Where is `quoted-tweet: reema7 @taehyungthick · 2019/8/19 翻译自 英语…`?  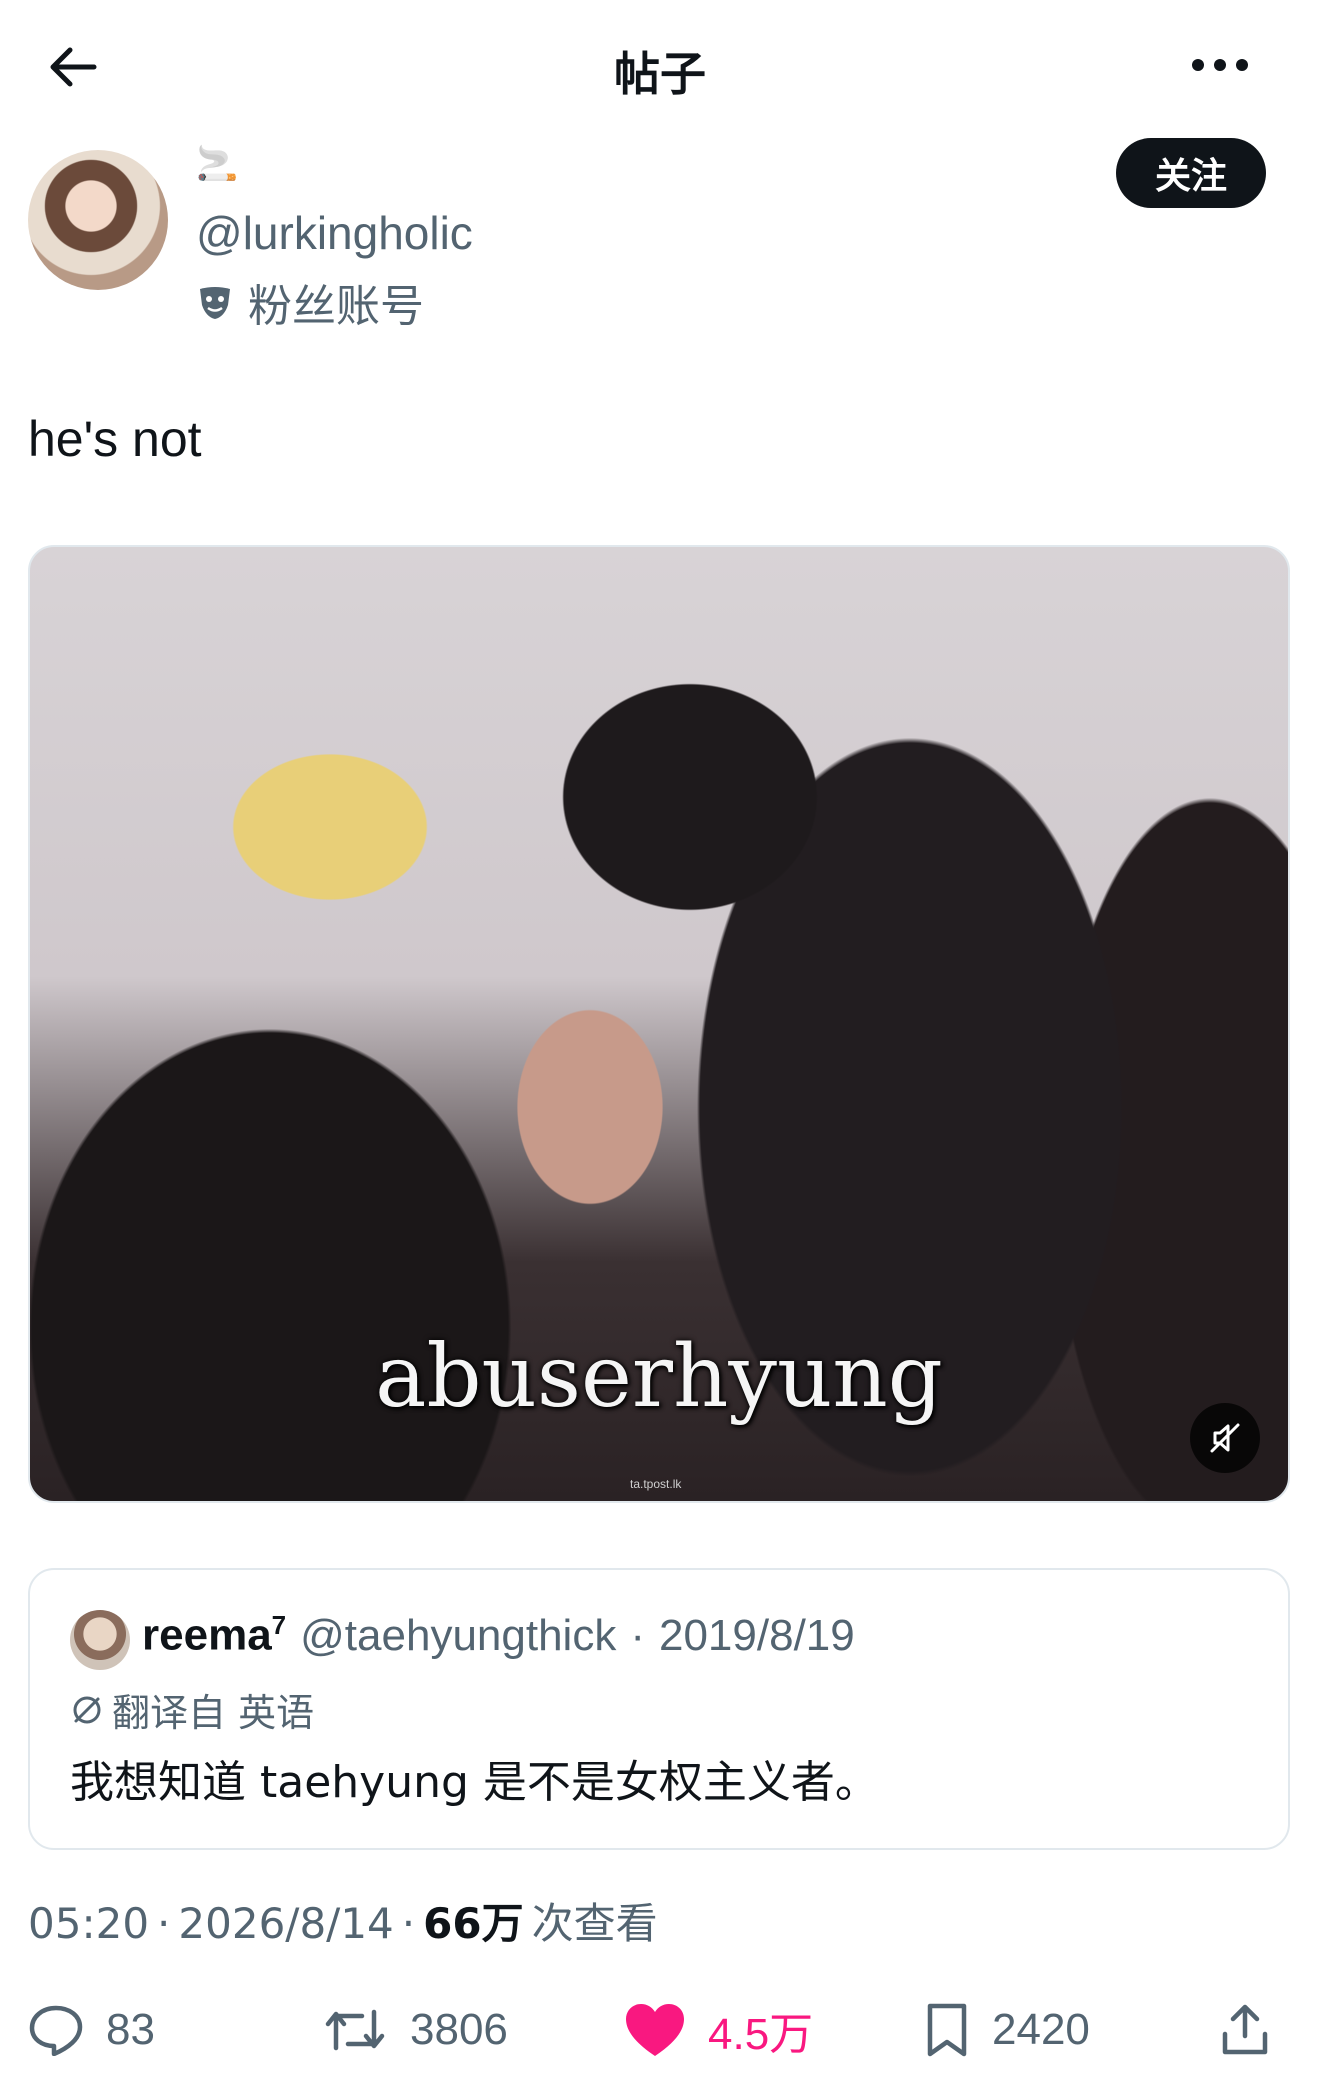 quoted-tweet: reema7 @taehyungthick · 2019/8/19 翻译自 英语… is located at coordinates (659, 1709).